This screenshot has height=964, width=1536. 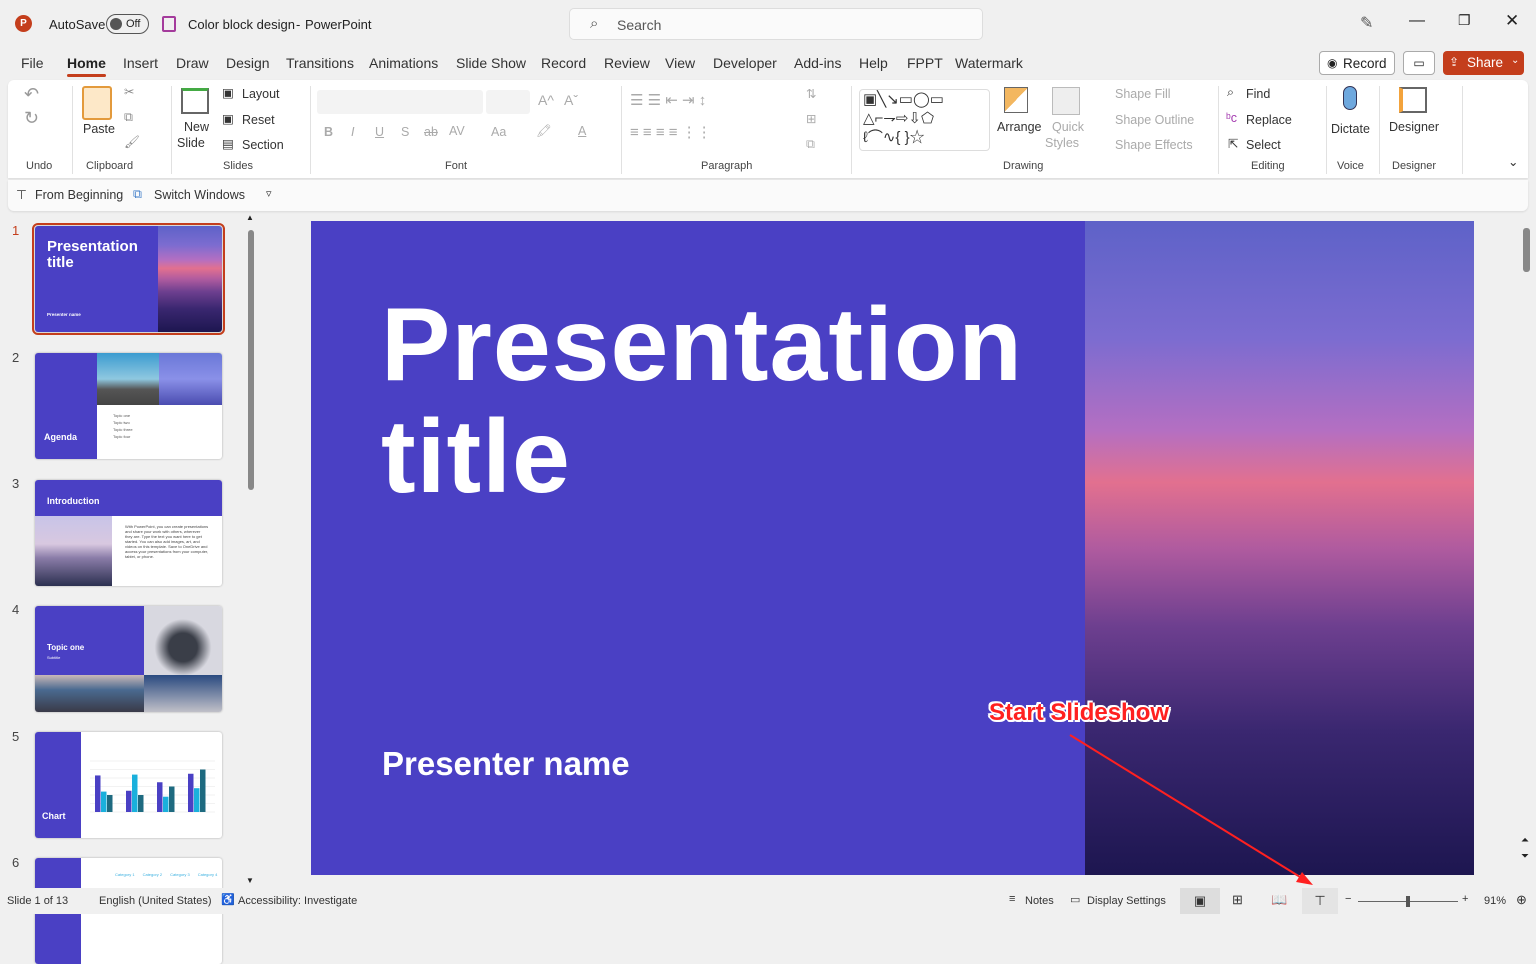 I want to click on reading-view-button: 📖, so click(x=1279, y=900).